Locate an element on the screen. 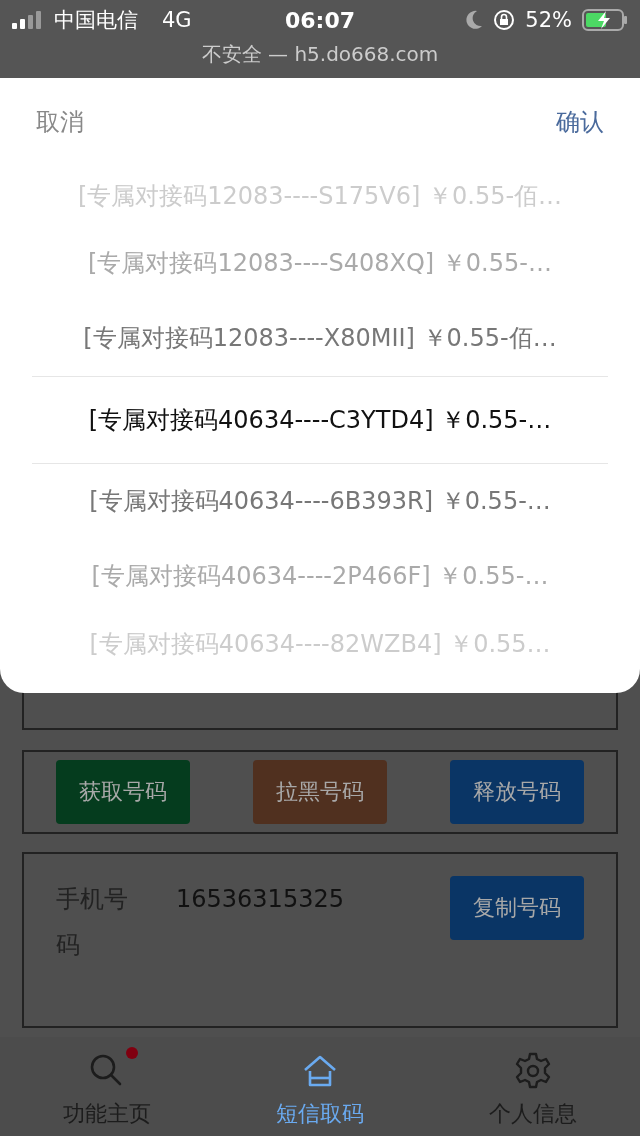 This screenshot has height=1136, width=640. cancel-button: 取消 is located at coordinates (60, 122).